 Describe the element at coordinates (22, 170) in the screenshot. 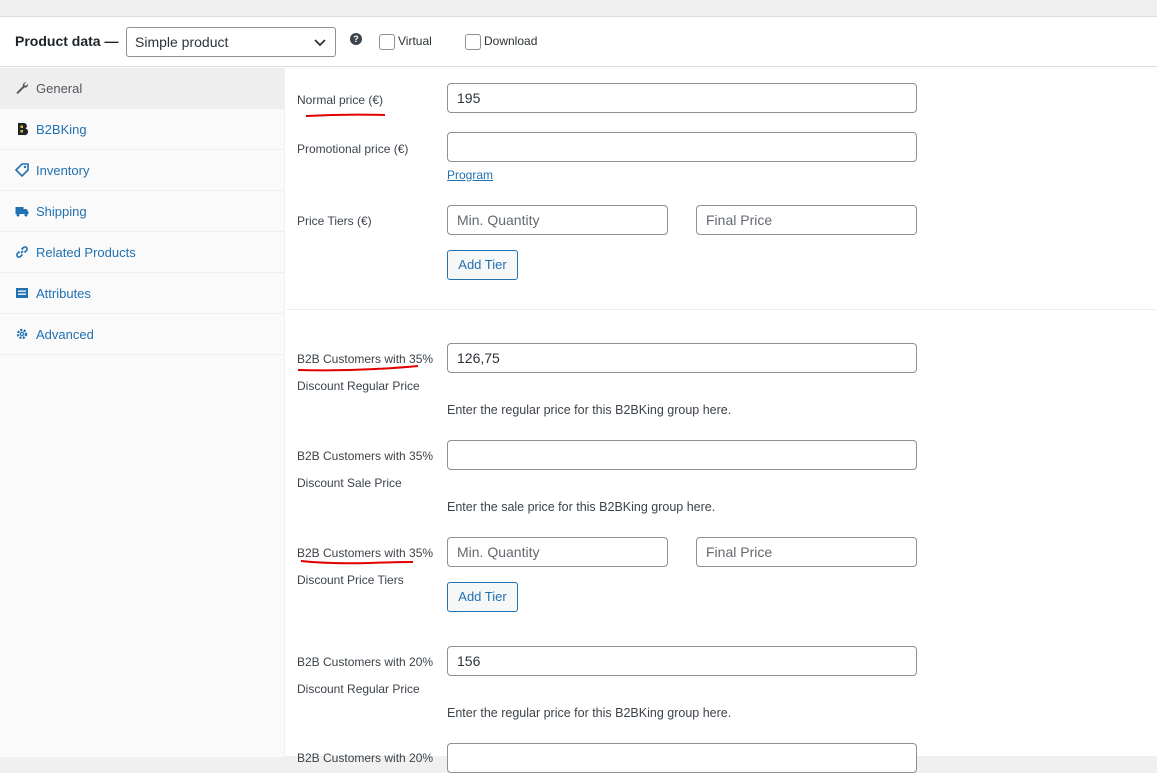

I see `tag-icon` at that location.